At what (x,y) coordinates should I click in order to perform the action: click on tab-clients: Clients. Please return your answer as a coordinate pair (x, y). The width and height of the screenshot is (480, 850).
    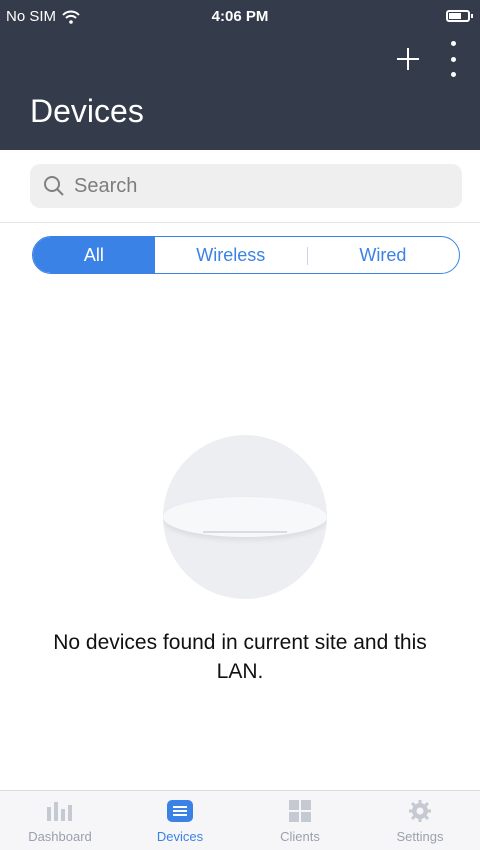
    Looking at the image, I should click on (300, 820).